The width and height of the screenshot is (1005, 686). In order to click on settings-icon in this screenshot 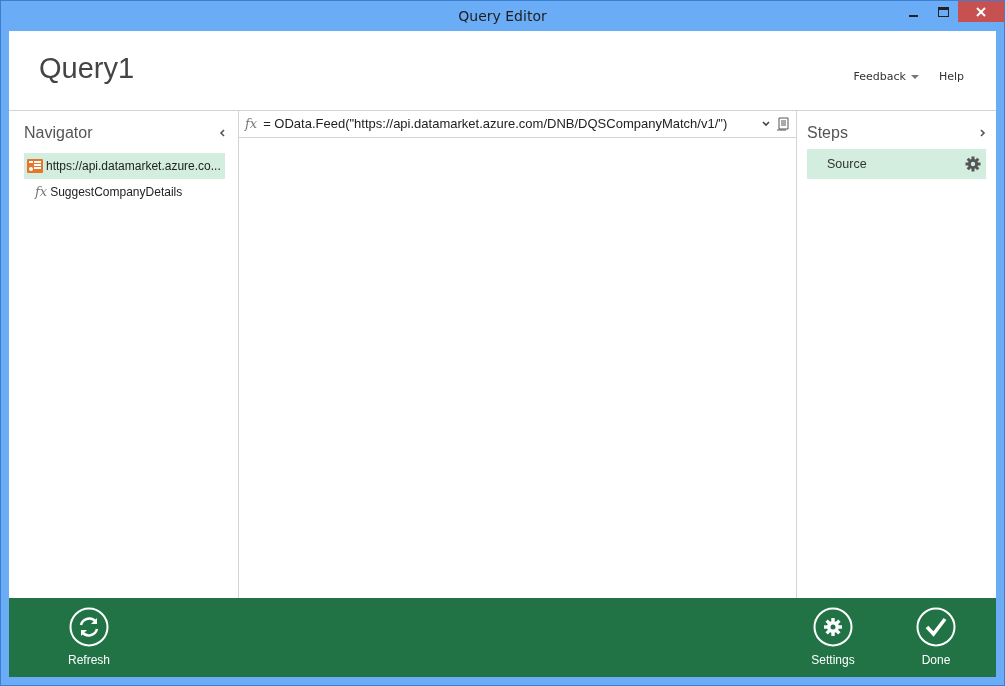, I will do `click(973, 164)`.